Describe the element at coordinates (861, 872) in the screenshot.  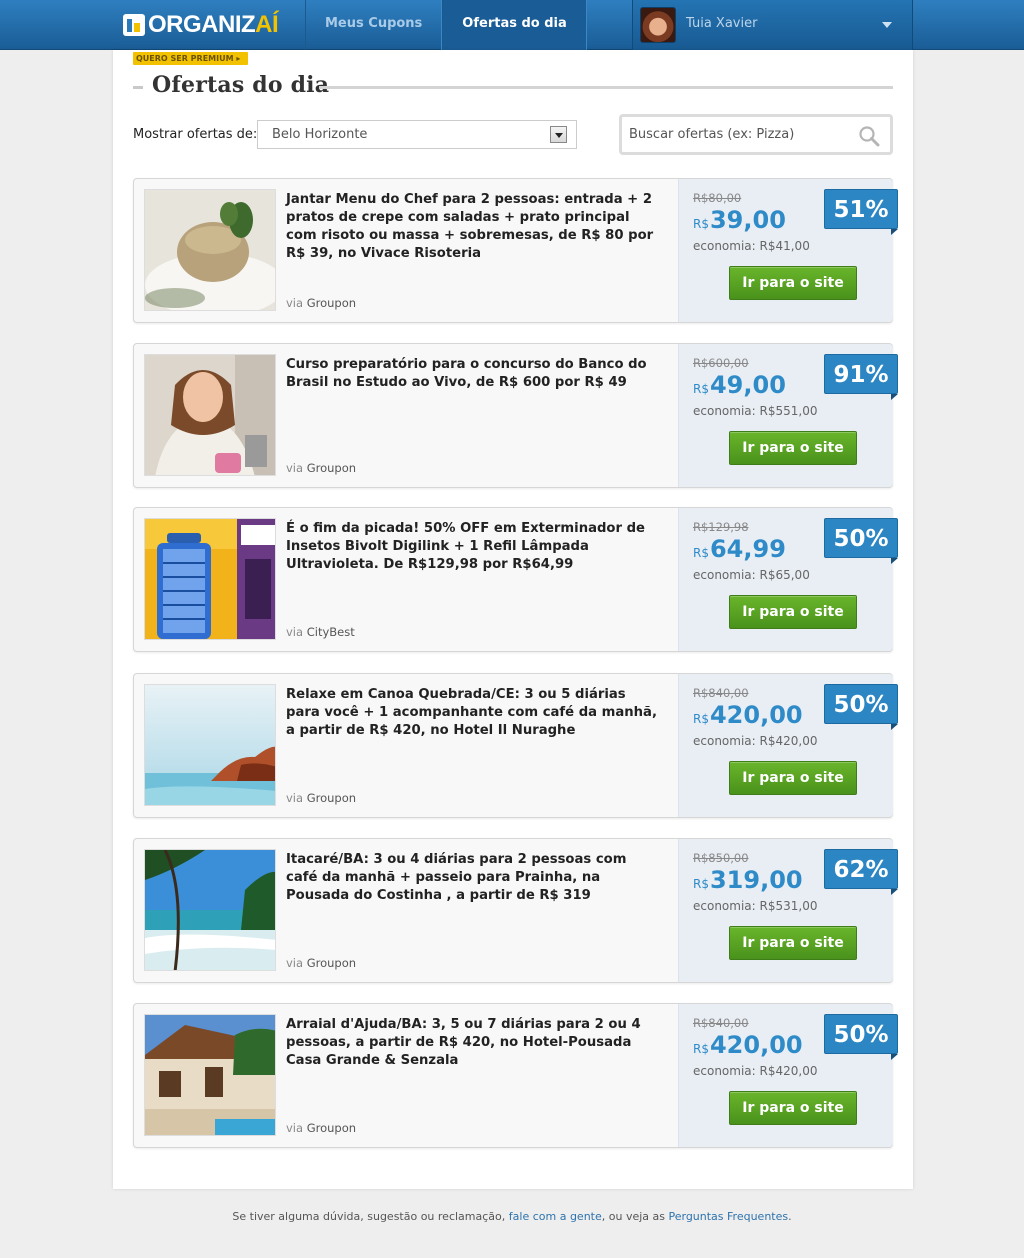
I see `discount-badge: 62%` at that location.